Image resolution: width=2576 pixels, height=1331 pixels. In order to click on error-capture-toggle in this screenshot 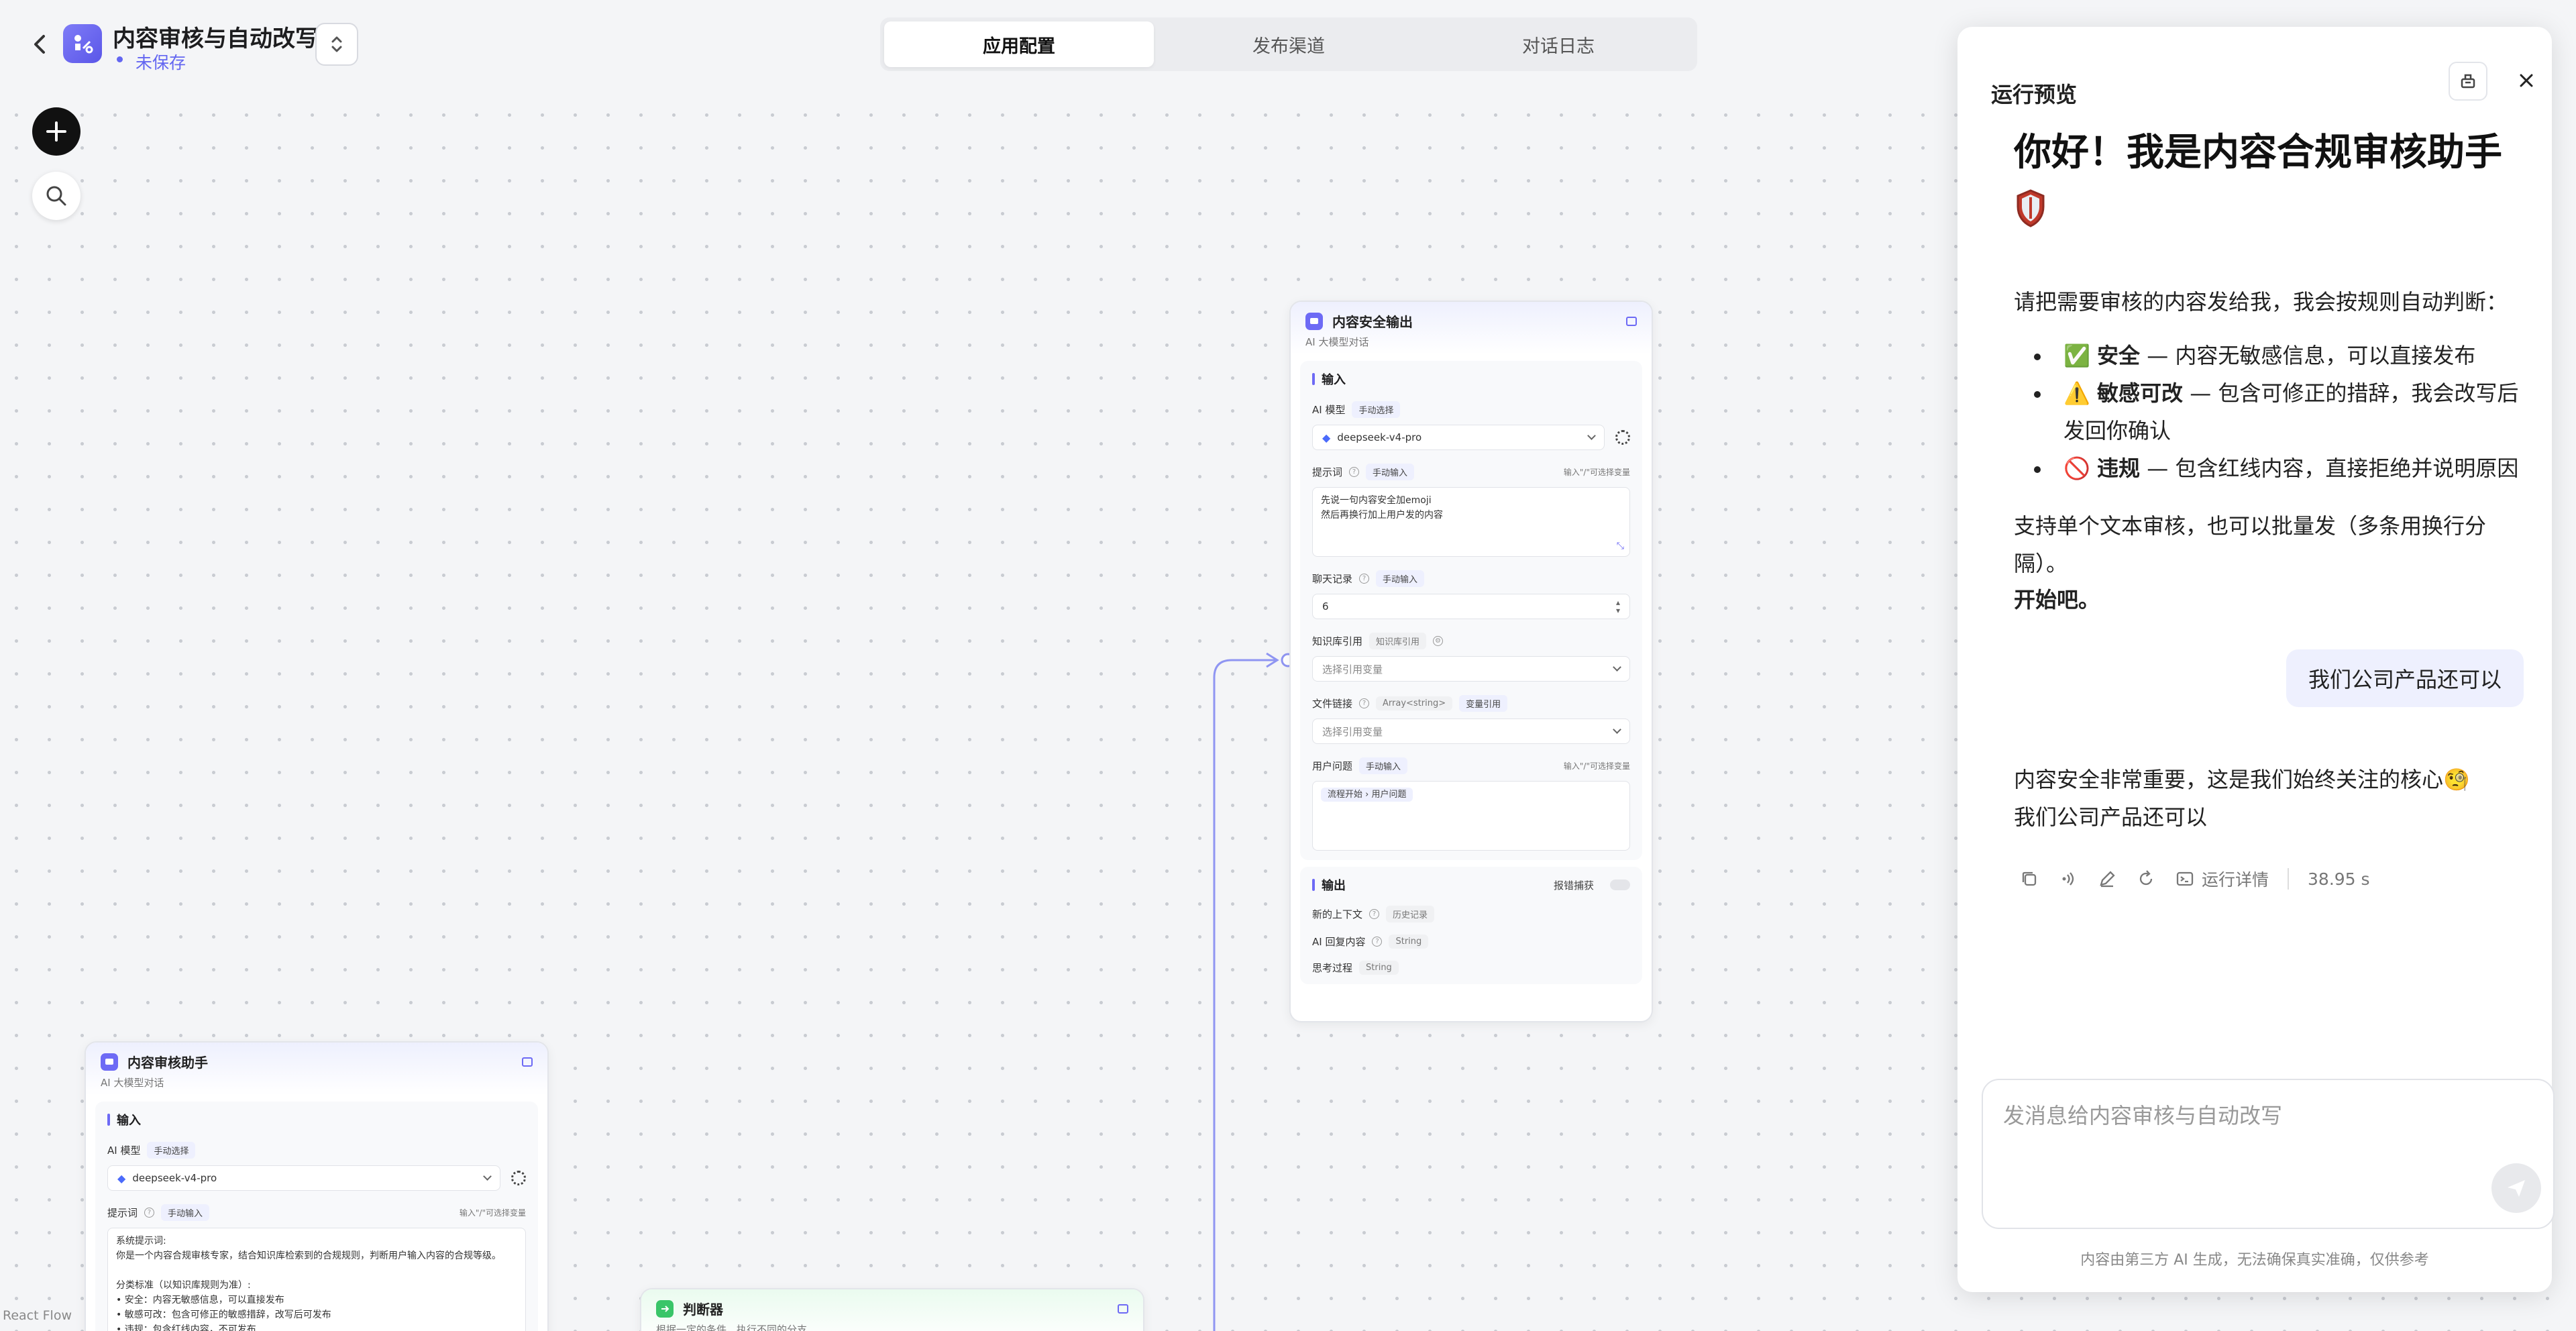, I will do `click(1620, 885)`.